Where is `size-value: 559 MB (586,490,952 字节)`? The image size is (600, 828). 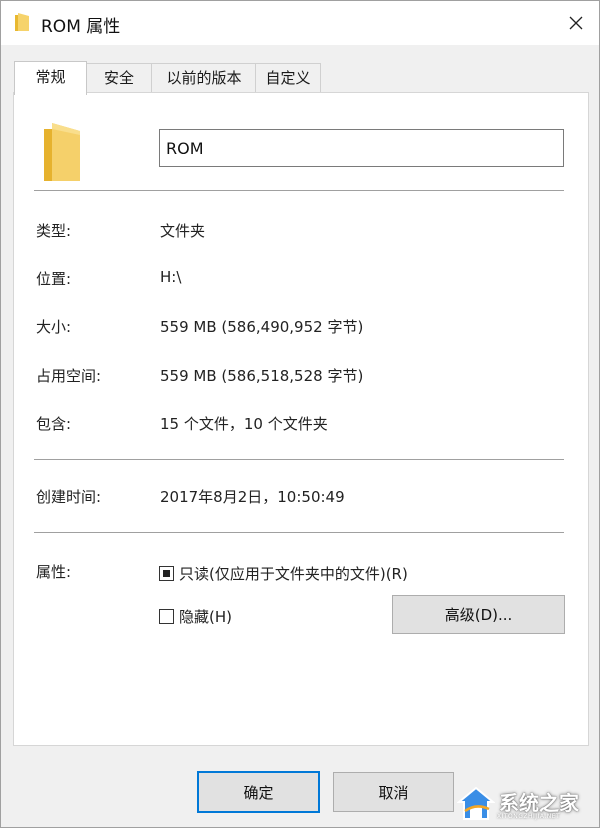
size-value: 559 MB (586,490,952 字节) is located at coordinates (262, 327).